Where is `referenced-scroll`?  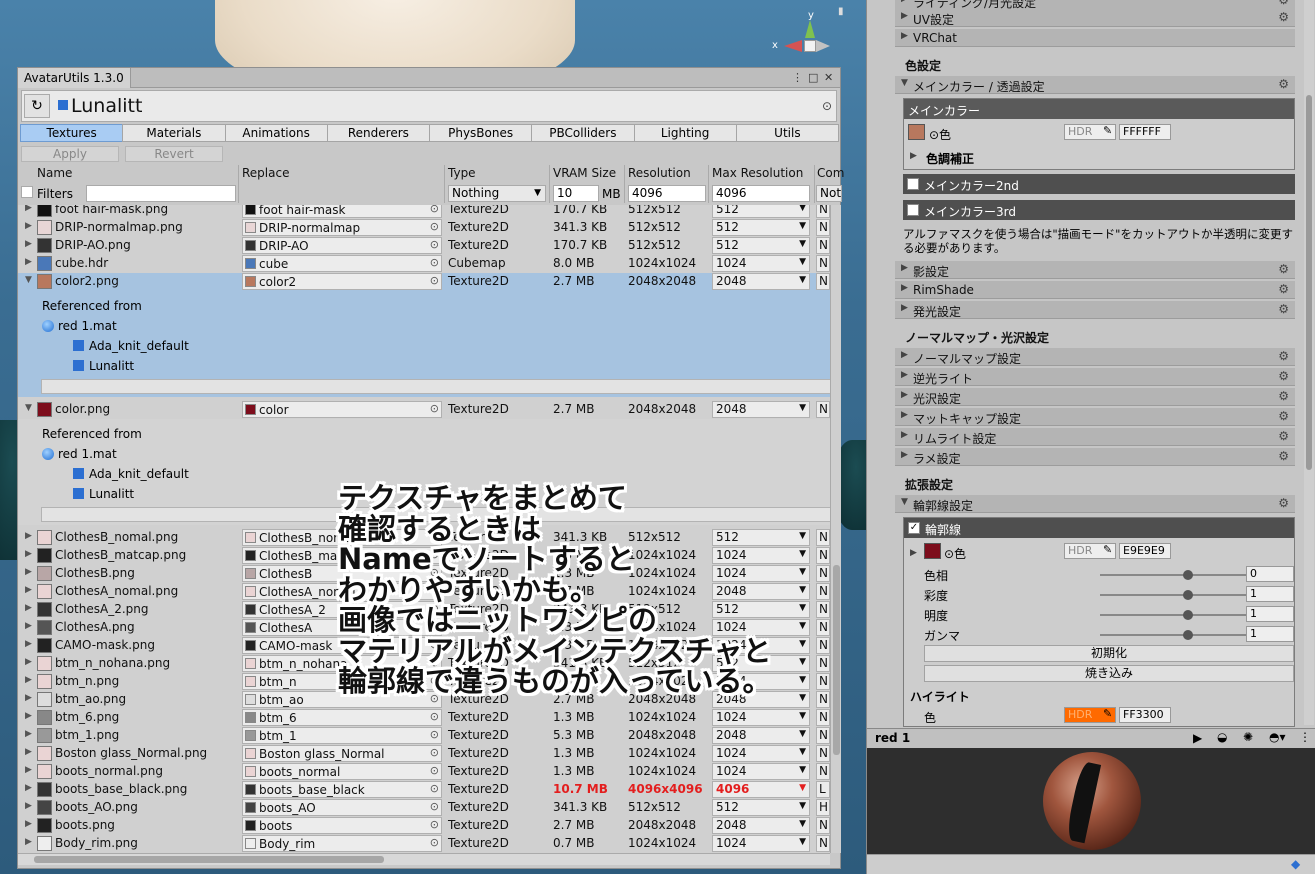 referenced-scroll is located at coordinates (435, 386).